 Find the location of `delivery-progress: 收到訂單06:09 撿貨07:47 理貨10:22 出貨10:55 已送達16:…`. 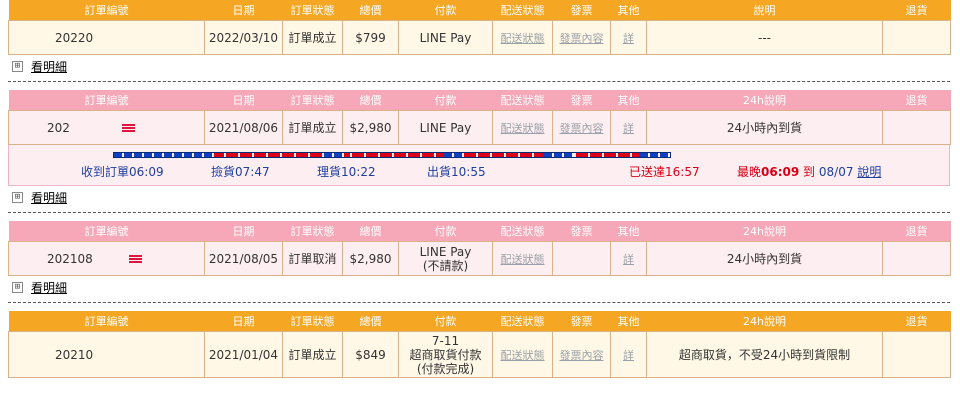

delivery-progress: 收到訂單06:09 撿貨07:47 理貨10:22 出貨10:55 已送達16:… is located at coordinates (479, 165).